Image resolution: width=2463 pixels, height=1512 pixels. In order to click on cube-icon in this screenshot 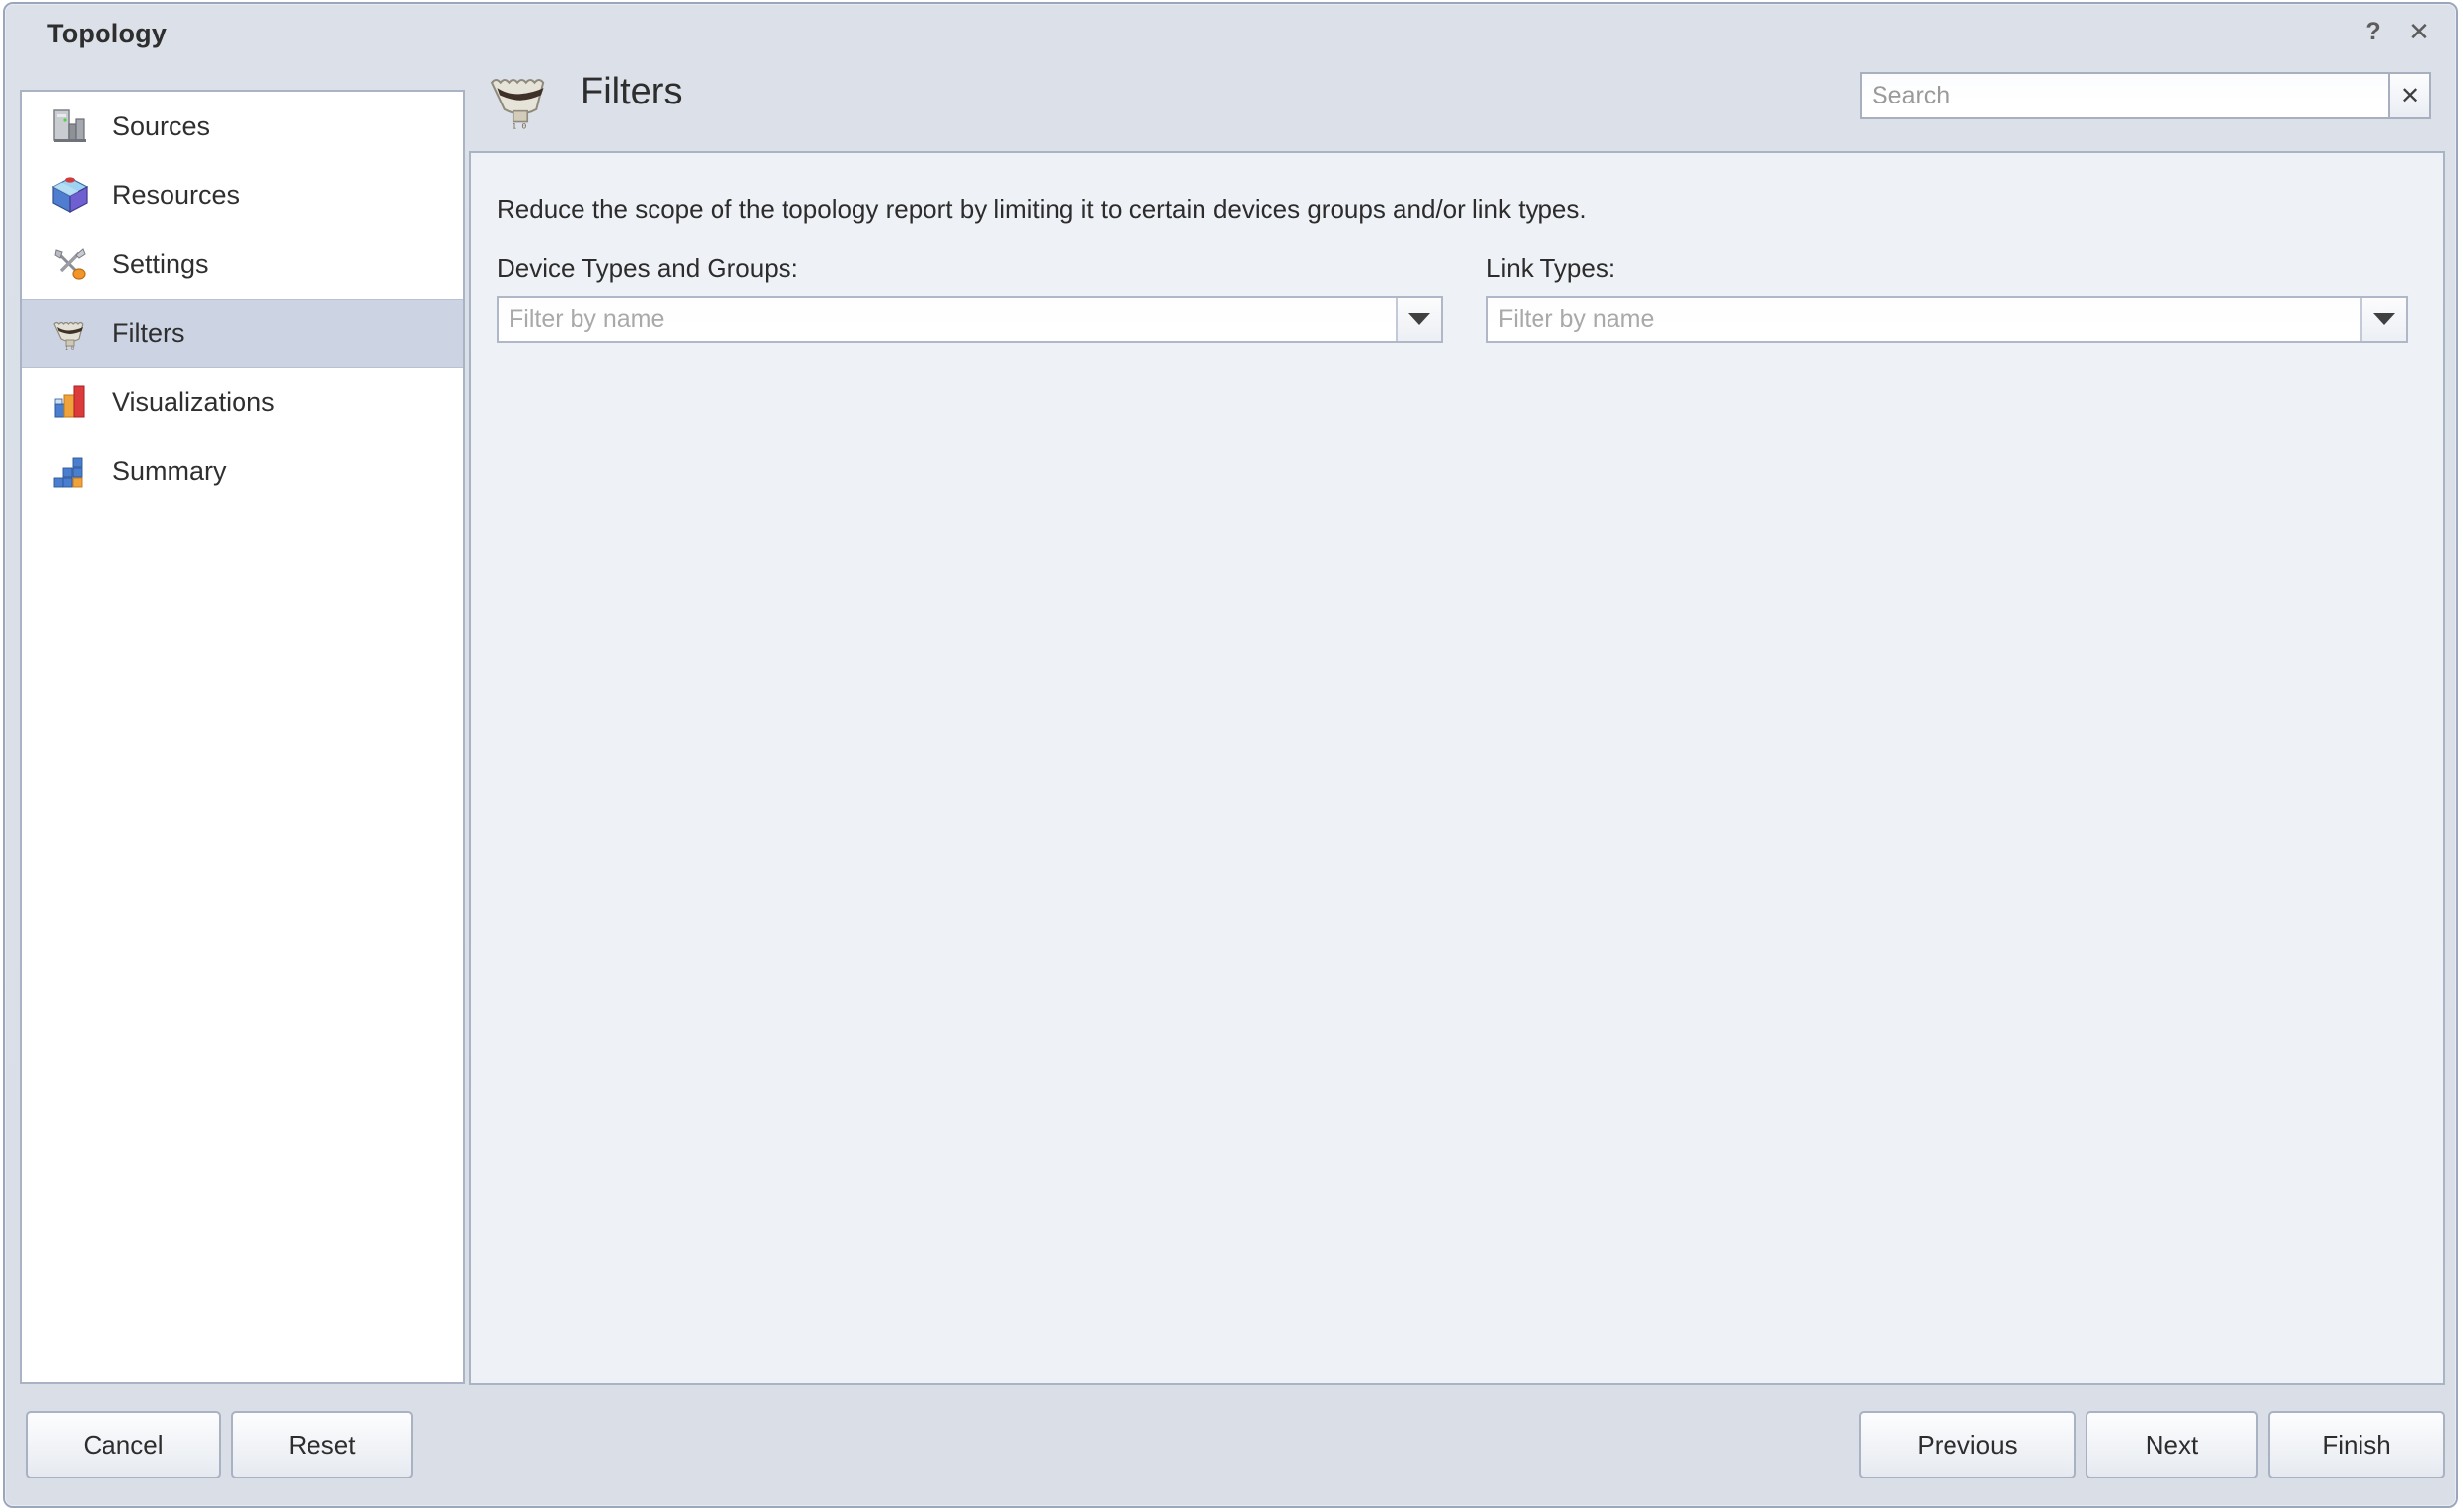, I will do `click(70, 195)`.